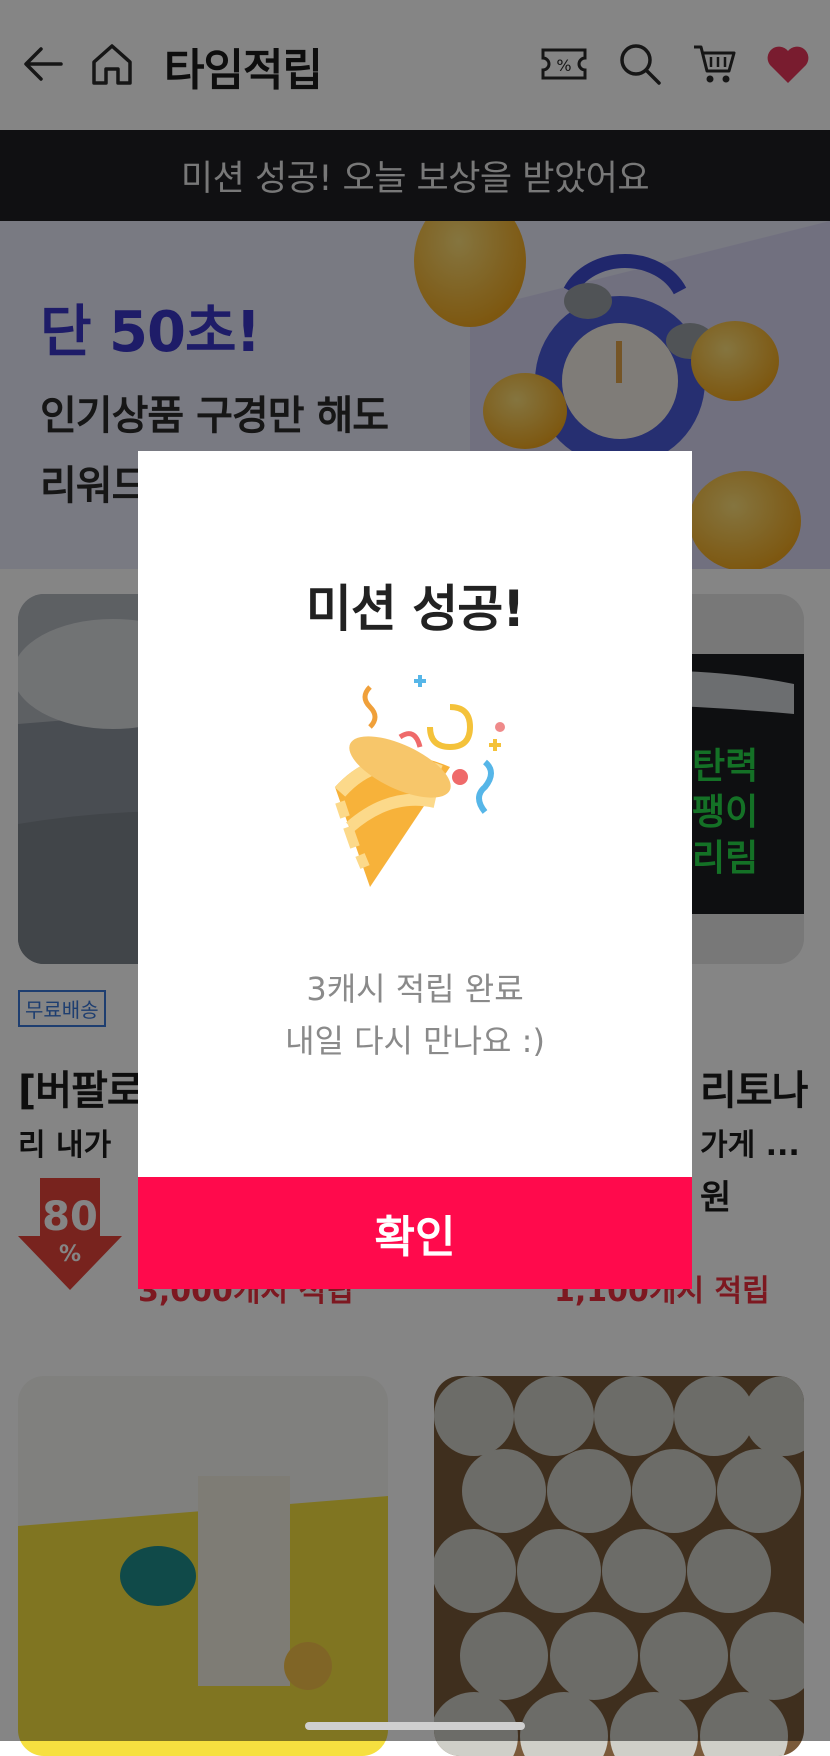  I want to click on confirm-button: 확인, so click(415, 1233).